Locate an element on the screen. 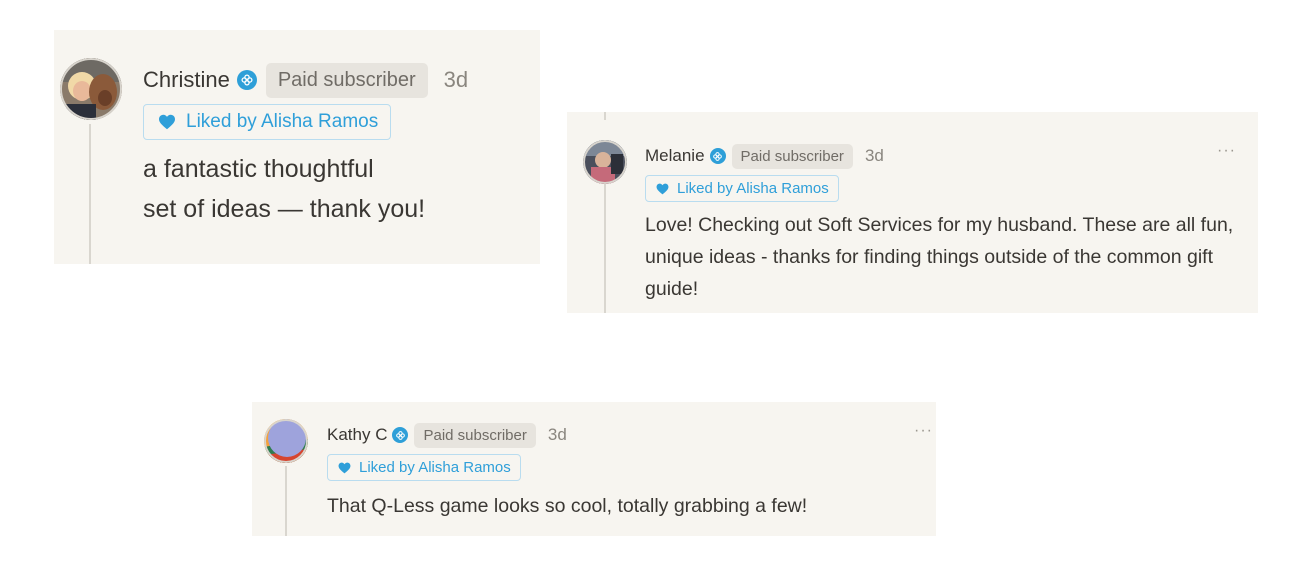 The width and height of the screenshot is (1293, 576). author-name: Melanie is located at coordinates (675, 156).